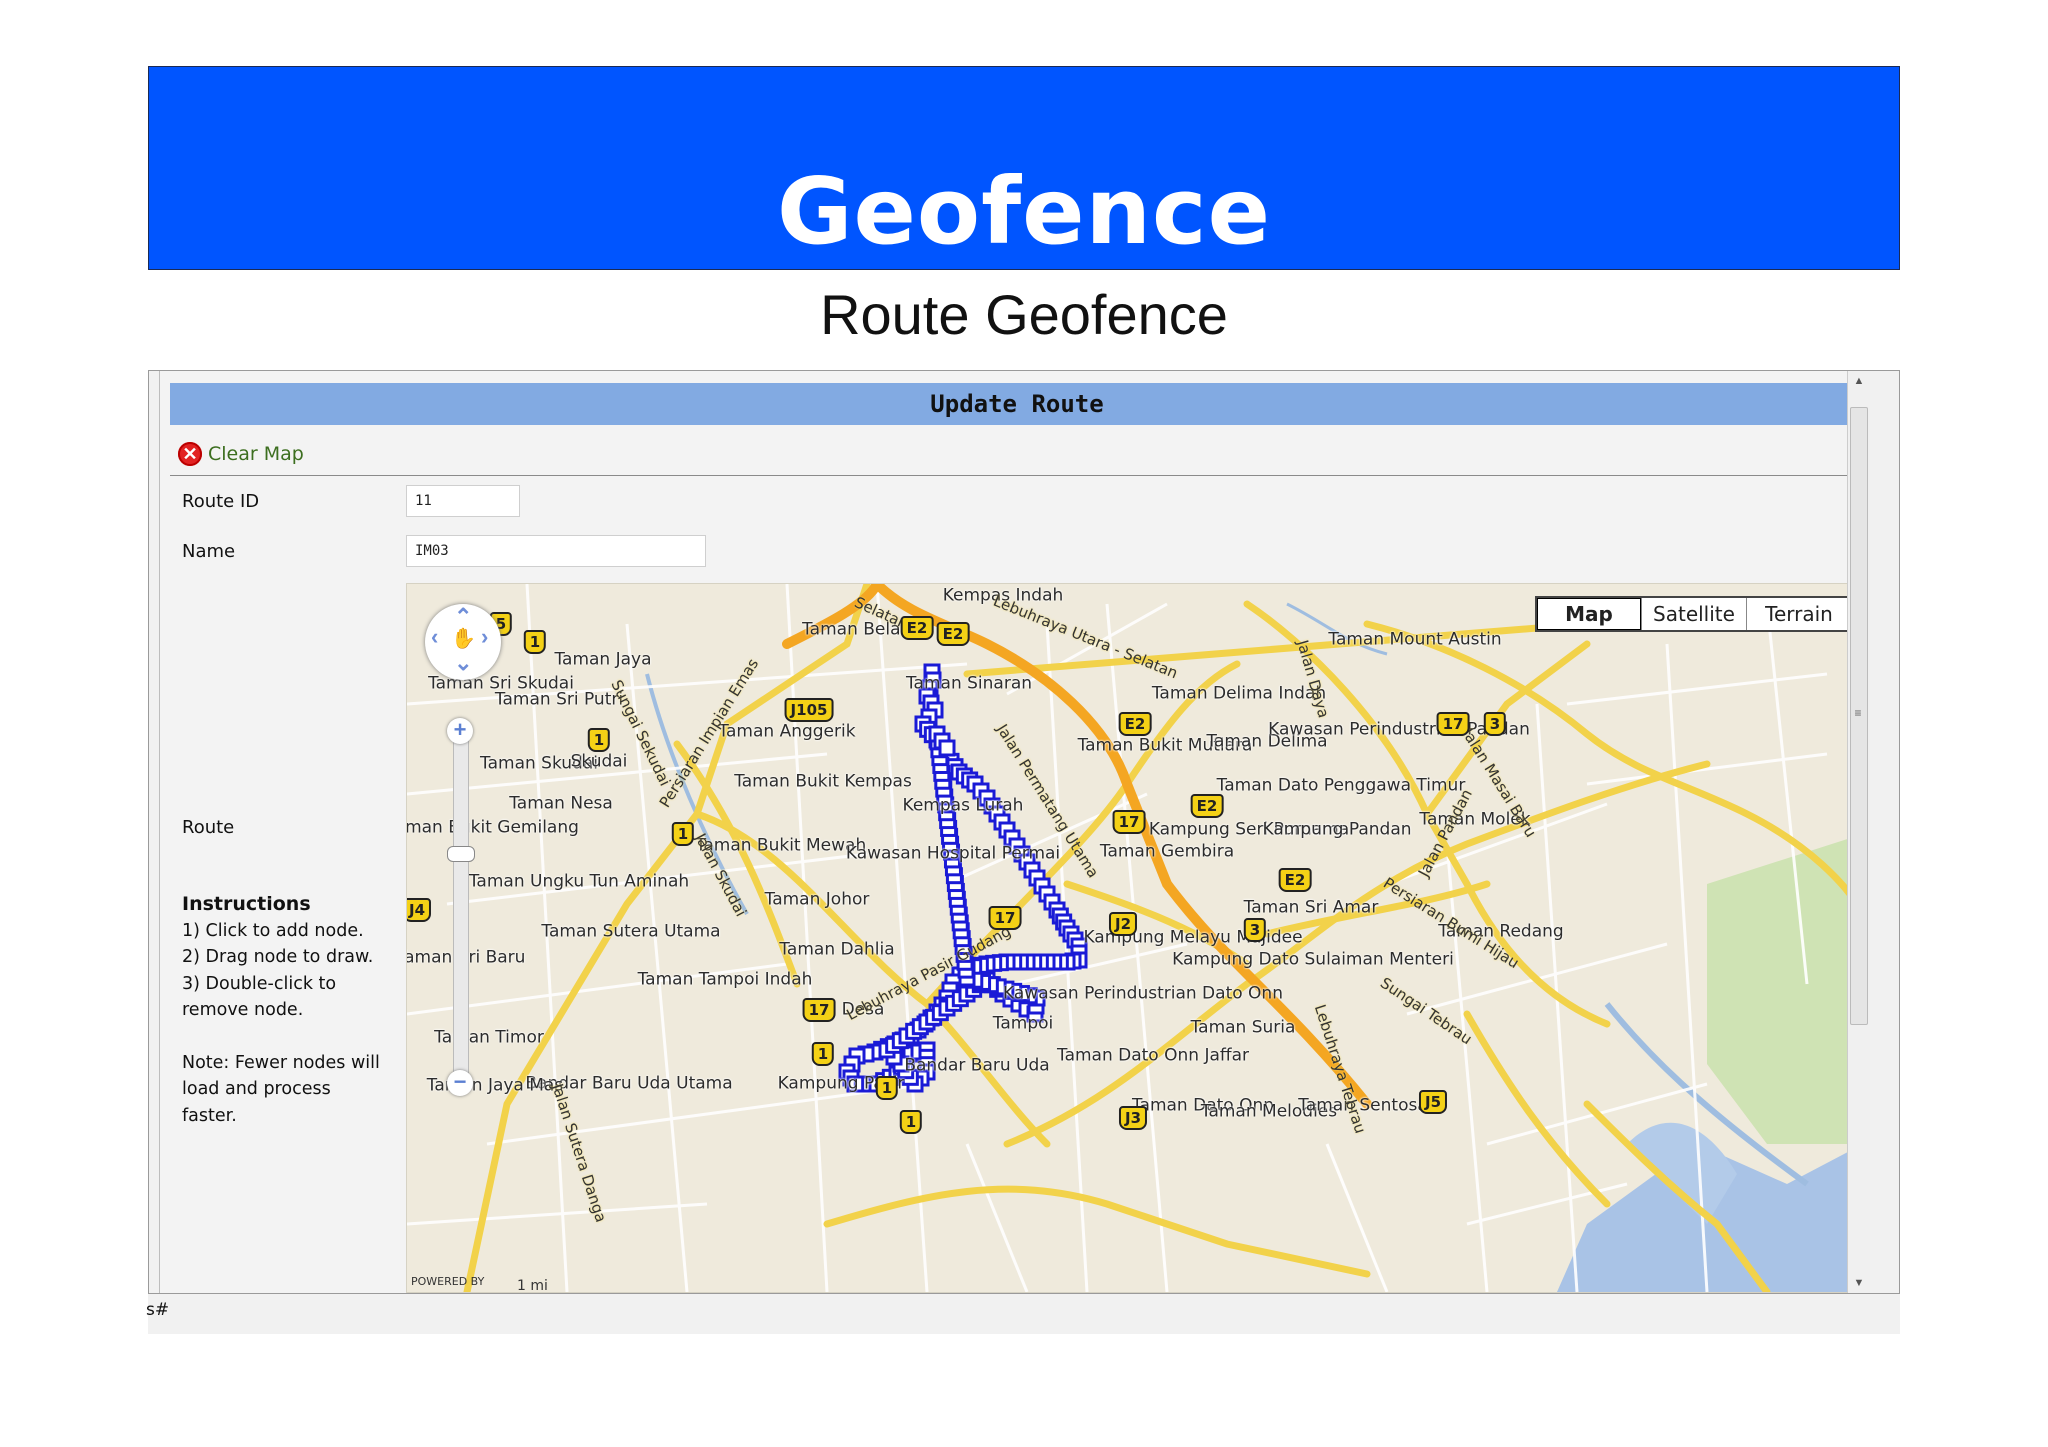 The width and height of the screenshot is (2048, 1447). I want to click on instructions-heading: Instructions, so click(246, 904).